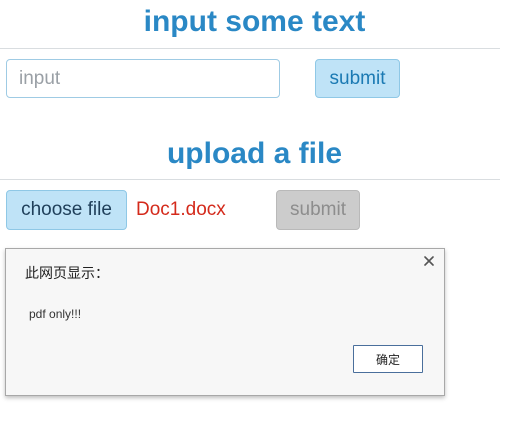 The image size is (509, 431). I want to click on dialog-message: pdf only!!!, so click(55, 314).